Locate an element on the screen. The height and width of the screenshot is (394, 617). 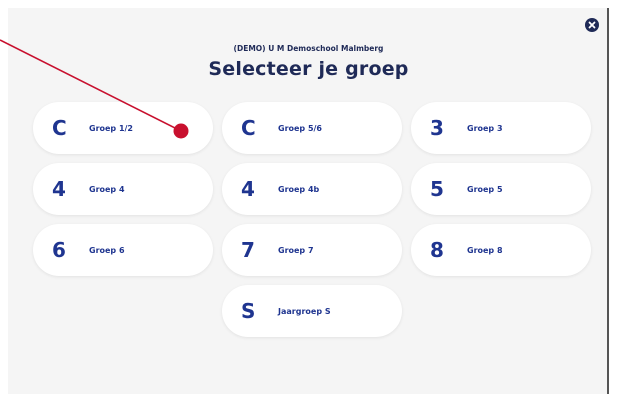
group-letter: S is located at coordinates (248, 311).